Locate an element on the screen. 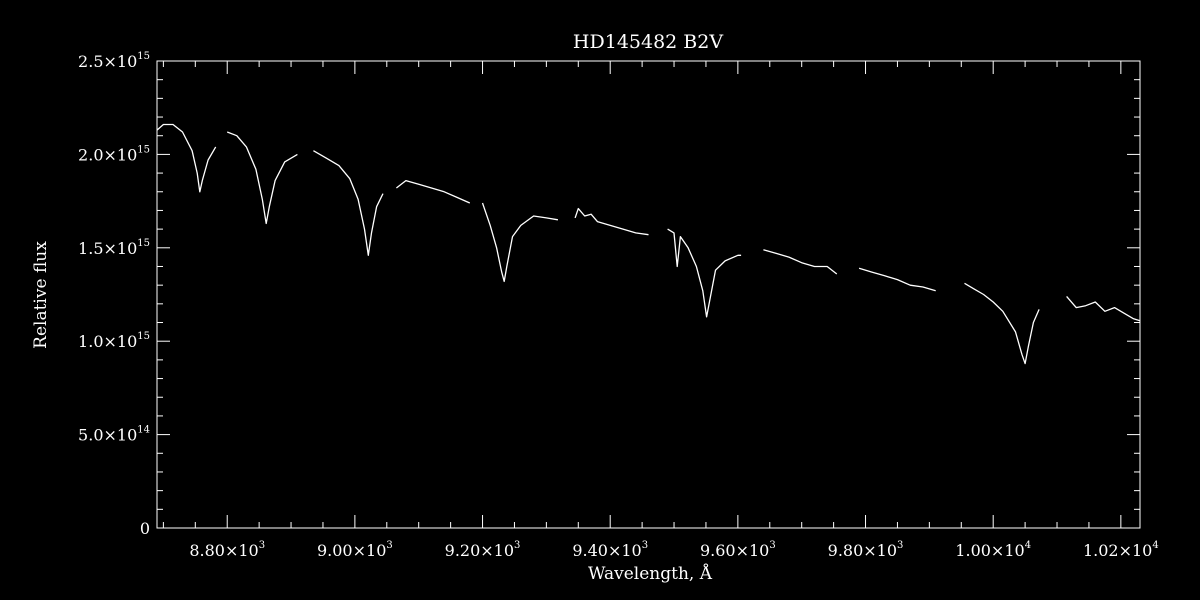 Image resolution: width=1200 pixels, height=600 pixels. chart-title: HD145482 B2V is located at coordinates (648, 42).